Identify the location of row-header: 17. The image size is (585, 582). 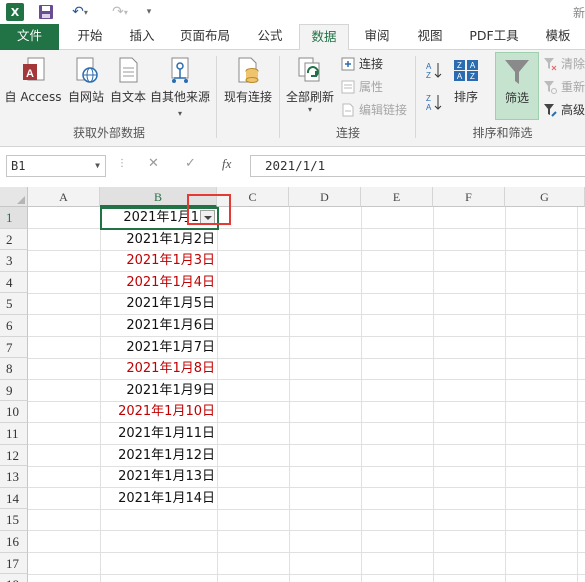
(14, 563).